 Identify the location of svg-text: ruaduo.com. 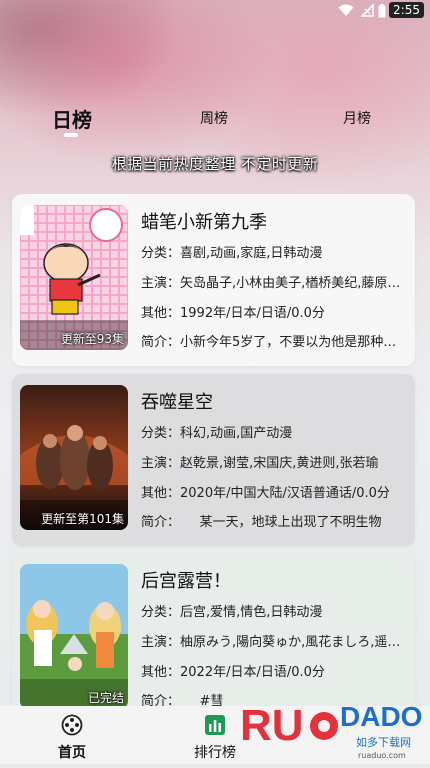
(382, 755).